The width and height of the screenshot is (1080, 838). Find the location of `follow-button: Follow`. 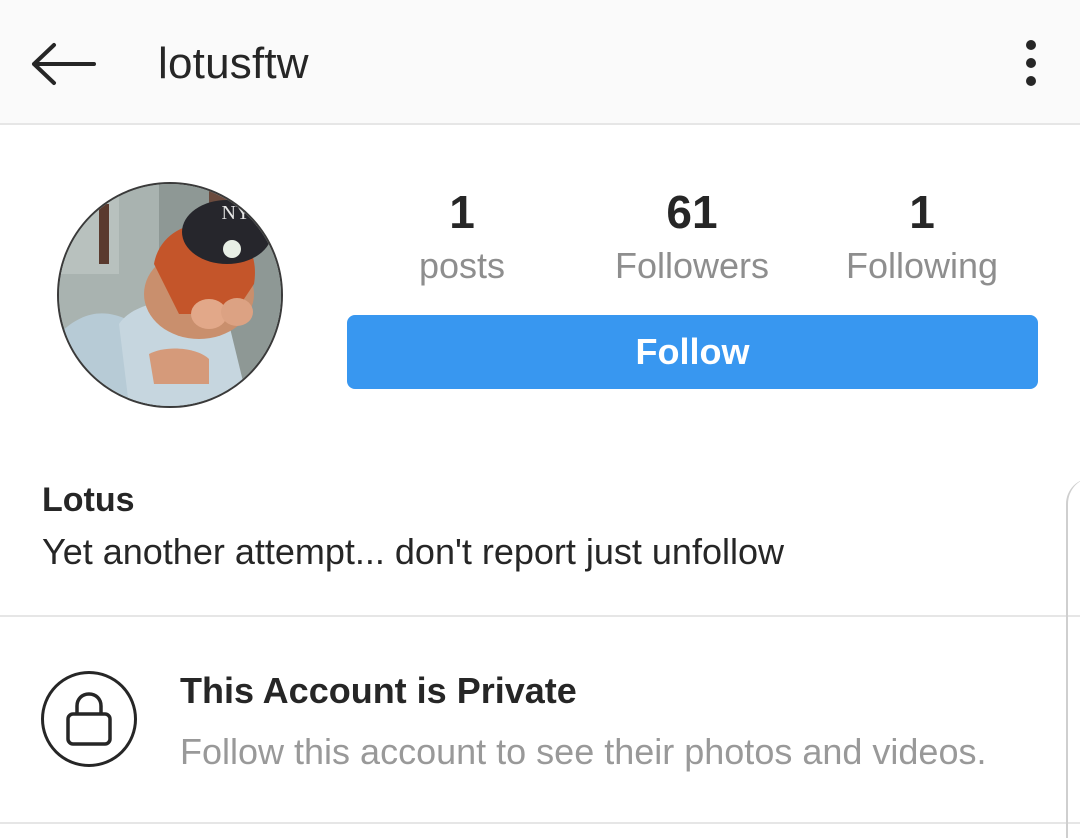

follow-button: Follow is located at coordinates (692, 352).